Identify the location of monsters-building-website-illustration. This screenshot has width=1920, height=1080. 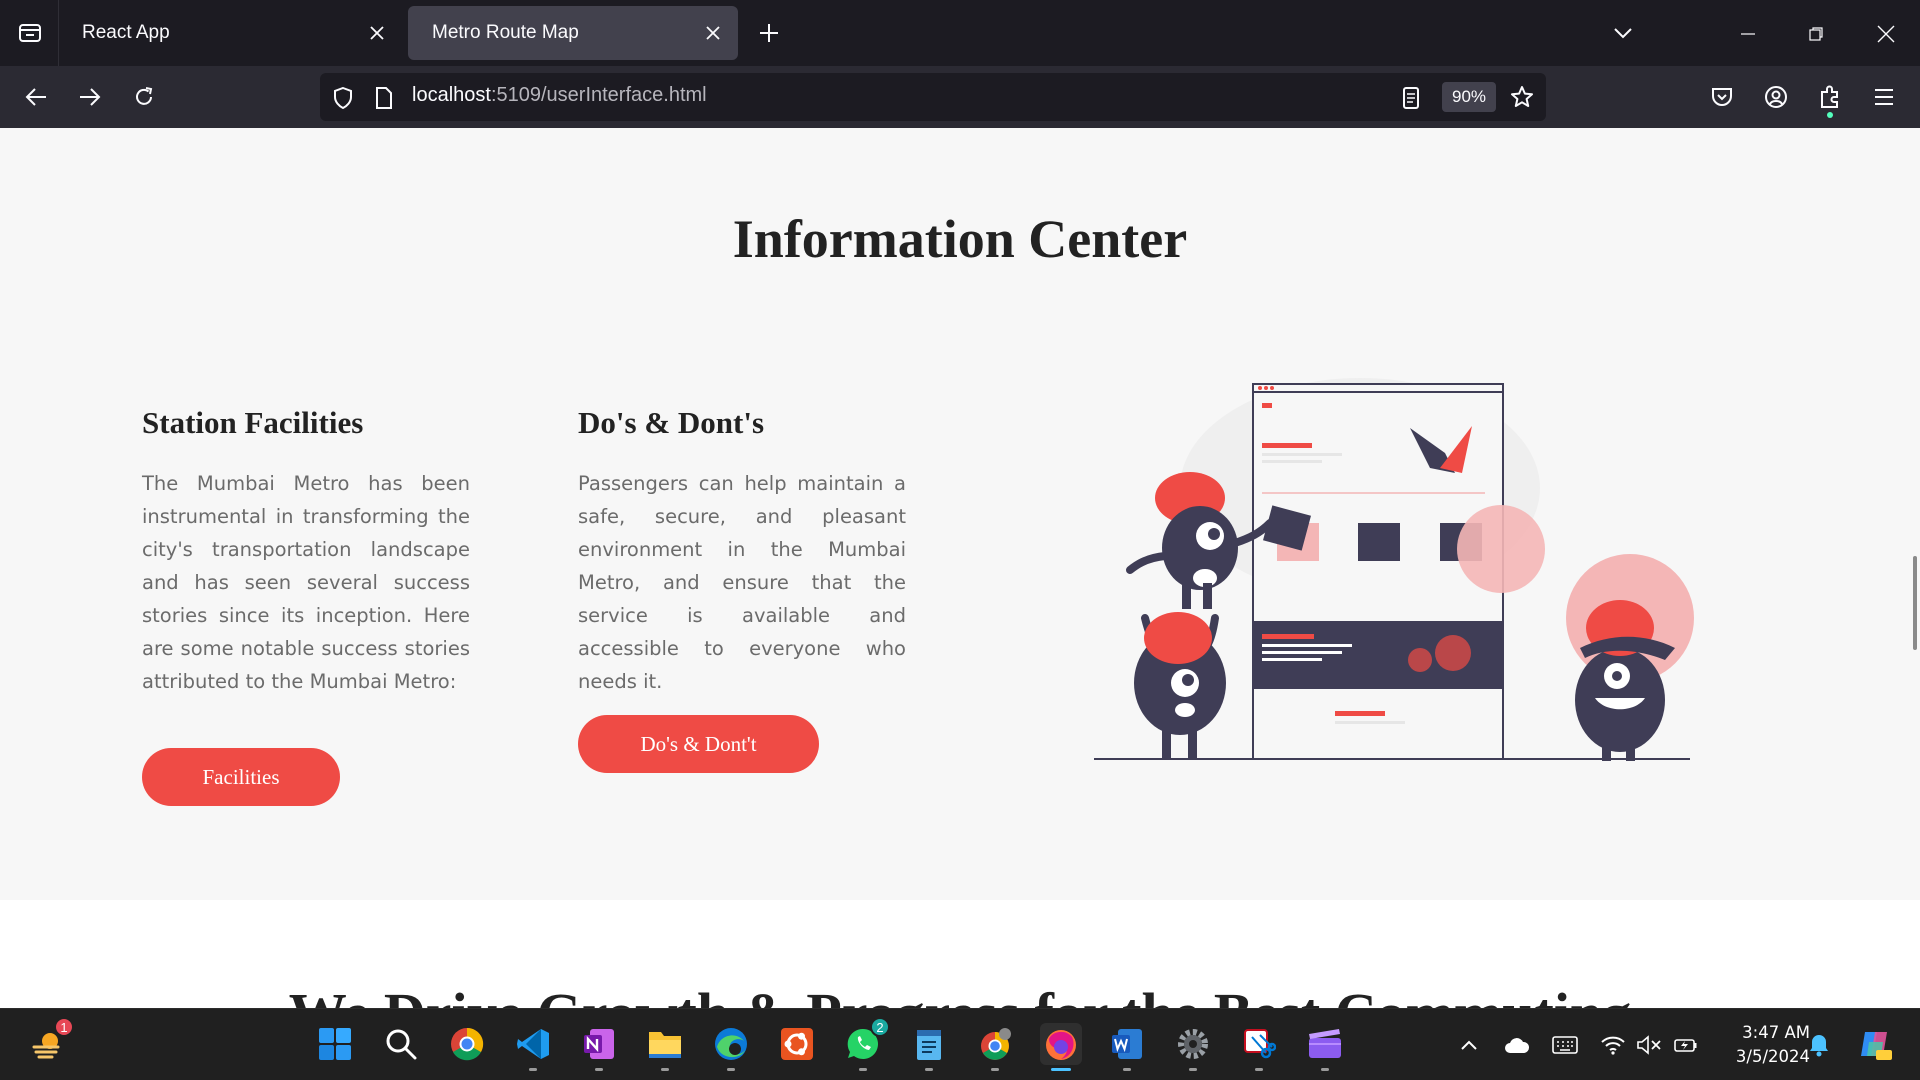
(1394, 569).